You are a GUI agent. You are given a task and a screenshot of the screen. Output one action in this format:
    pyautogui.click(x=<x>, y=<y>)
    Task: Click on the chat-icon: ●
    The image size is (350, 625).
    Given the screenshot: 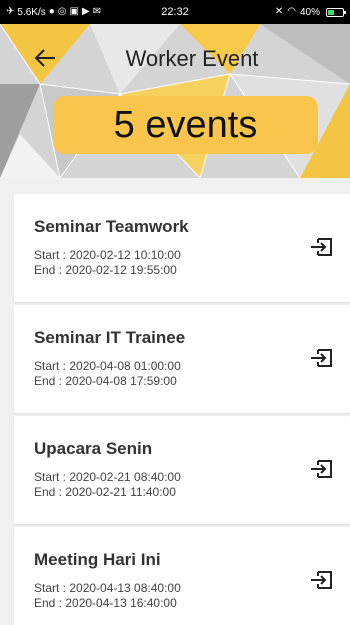 What is the action you would take?
    pyautogui.click(x=51, y=11)
    